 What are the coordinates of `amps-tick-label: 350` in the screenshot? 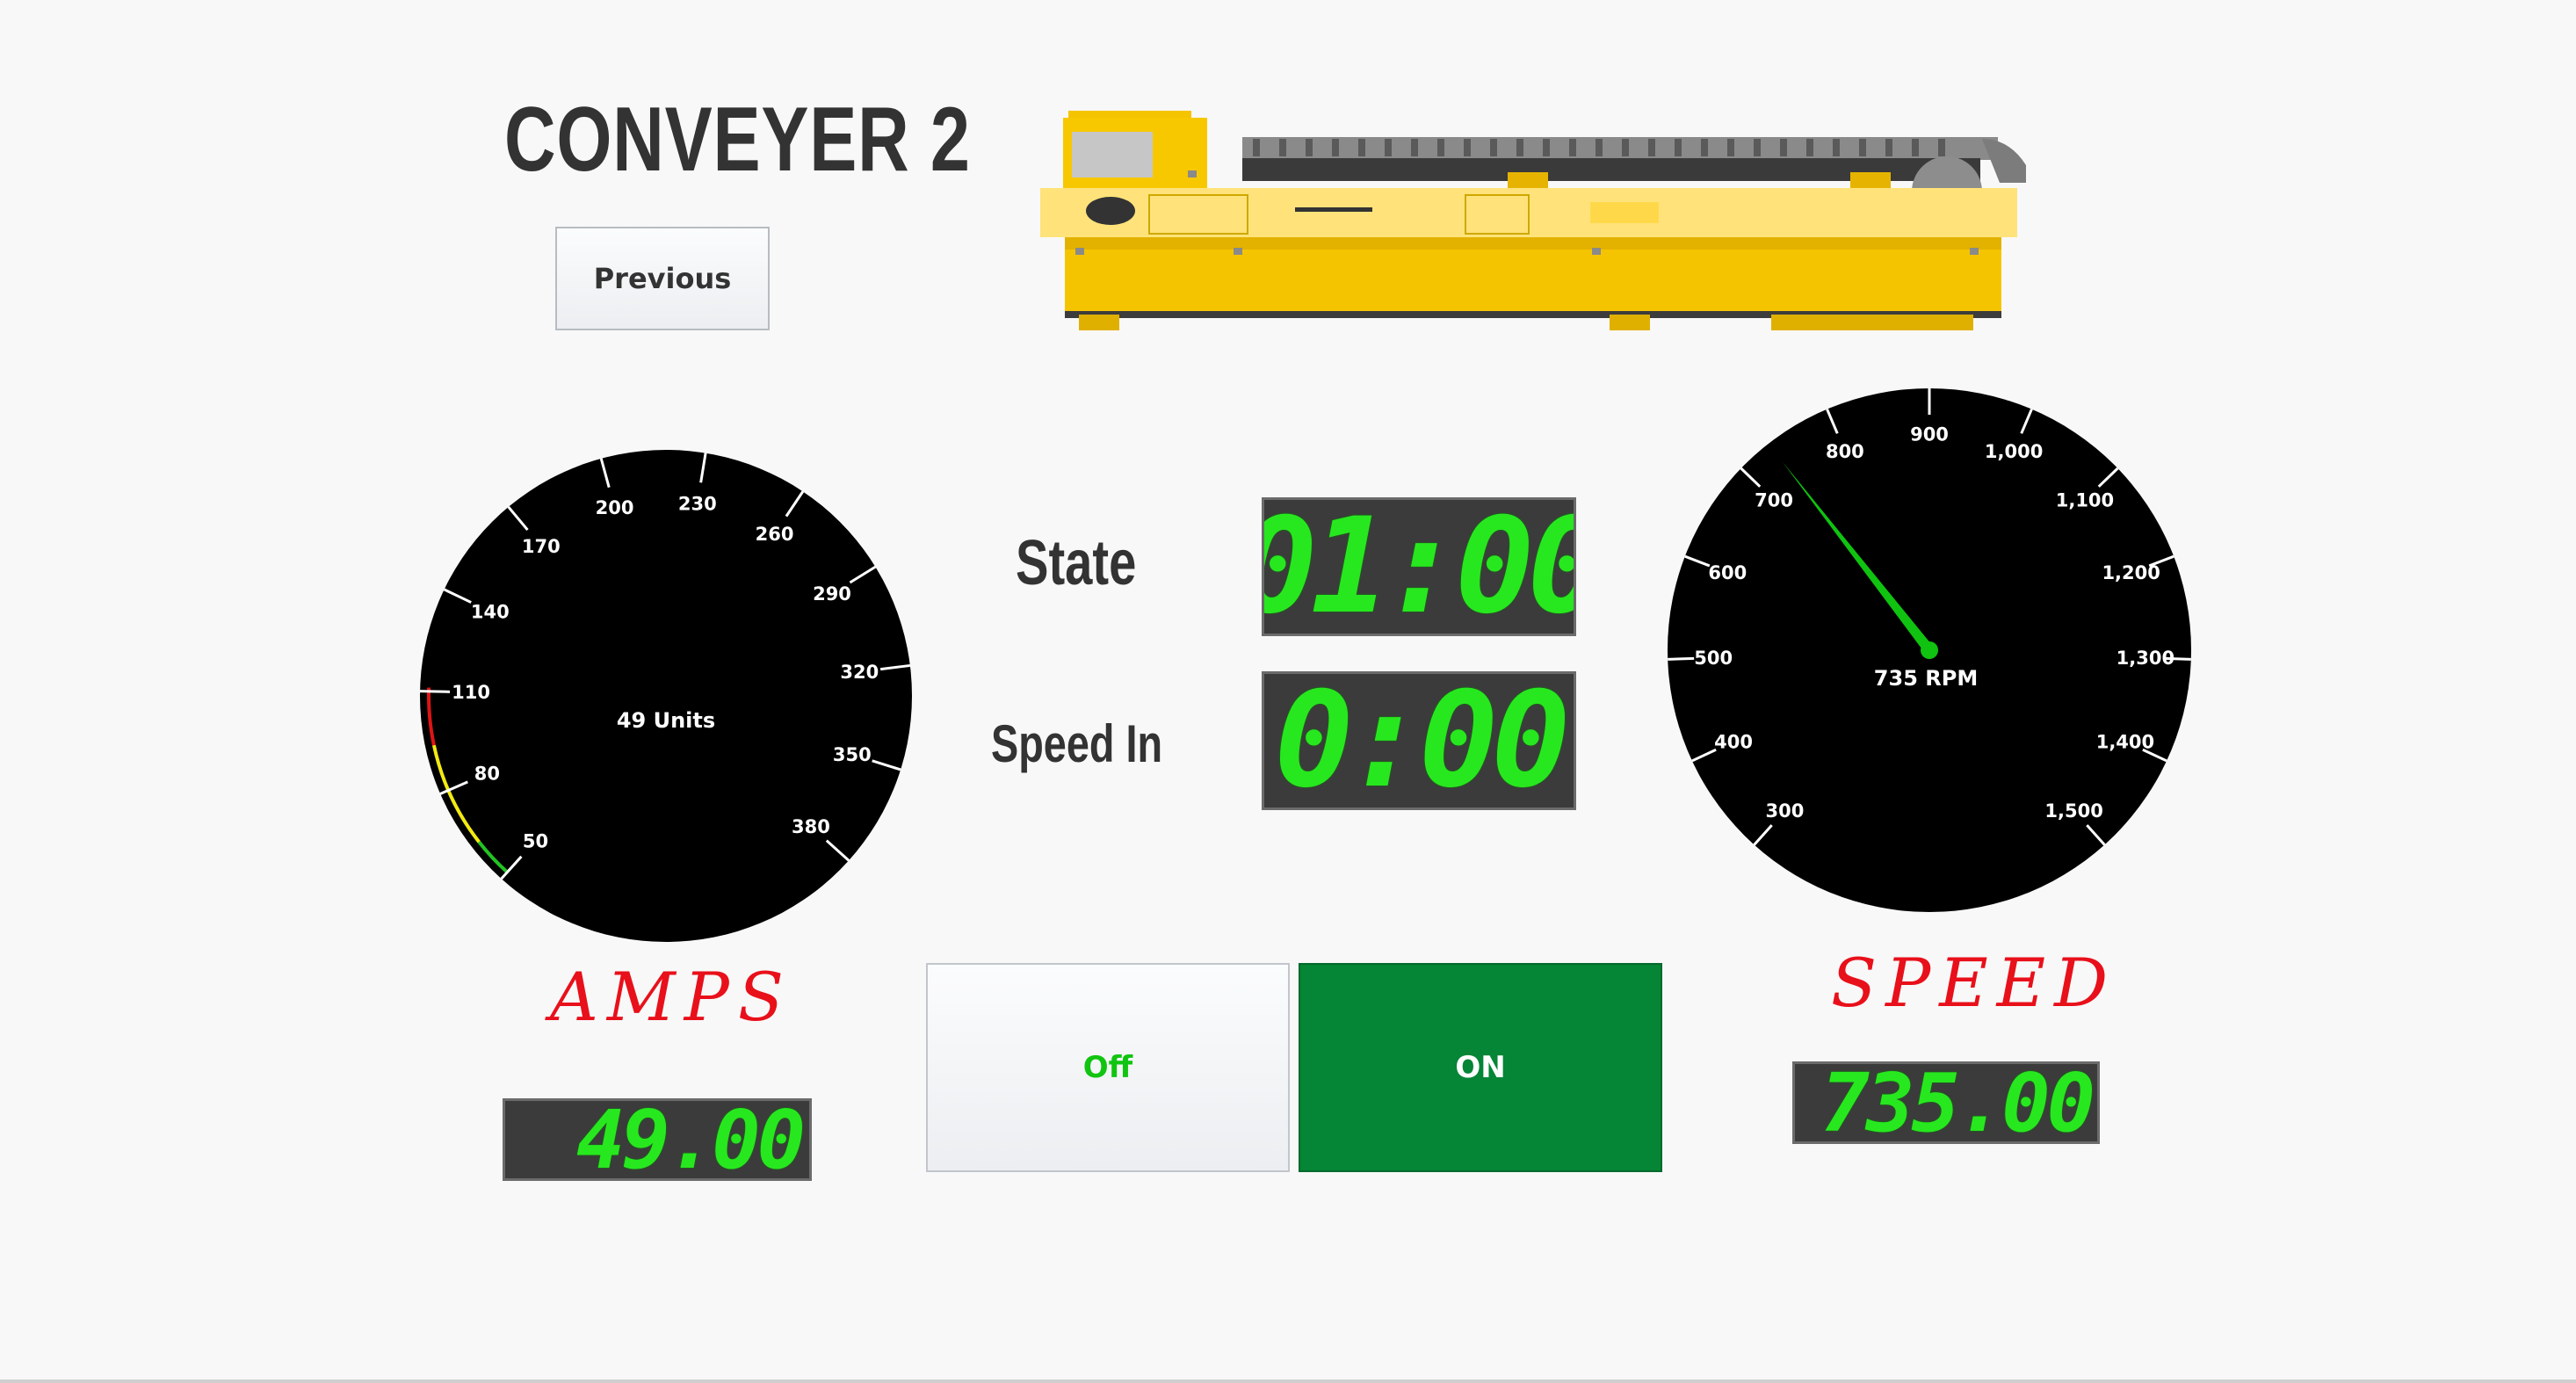 It's located at (852, 754).